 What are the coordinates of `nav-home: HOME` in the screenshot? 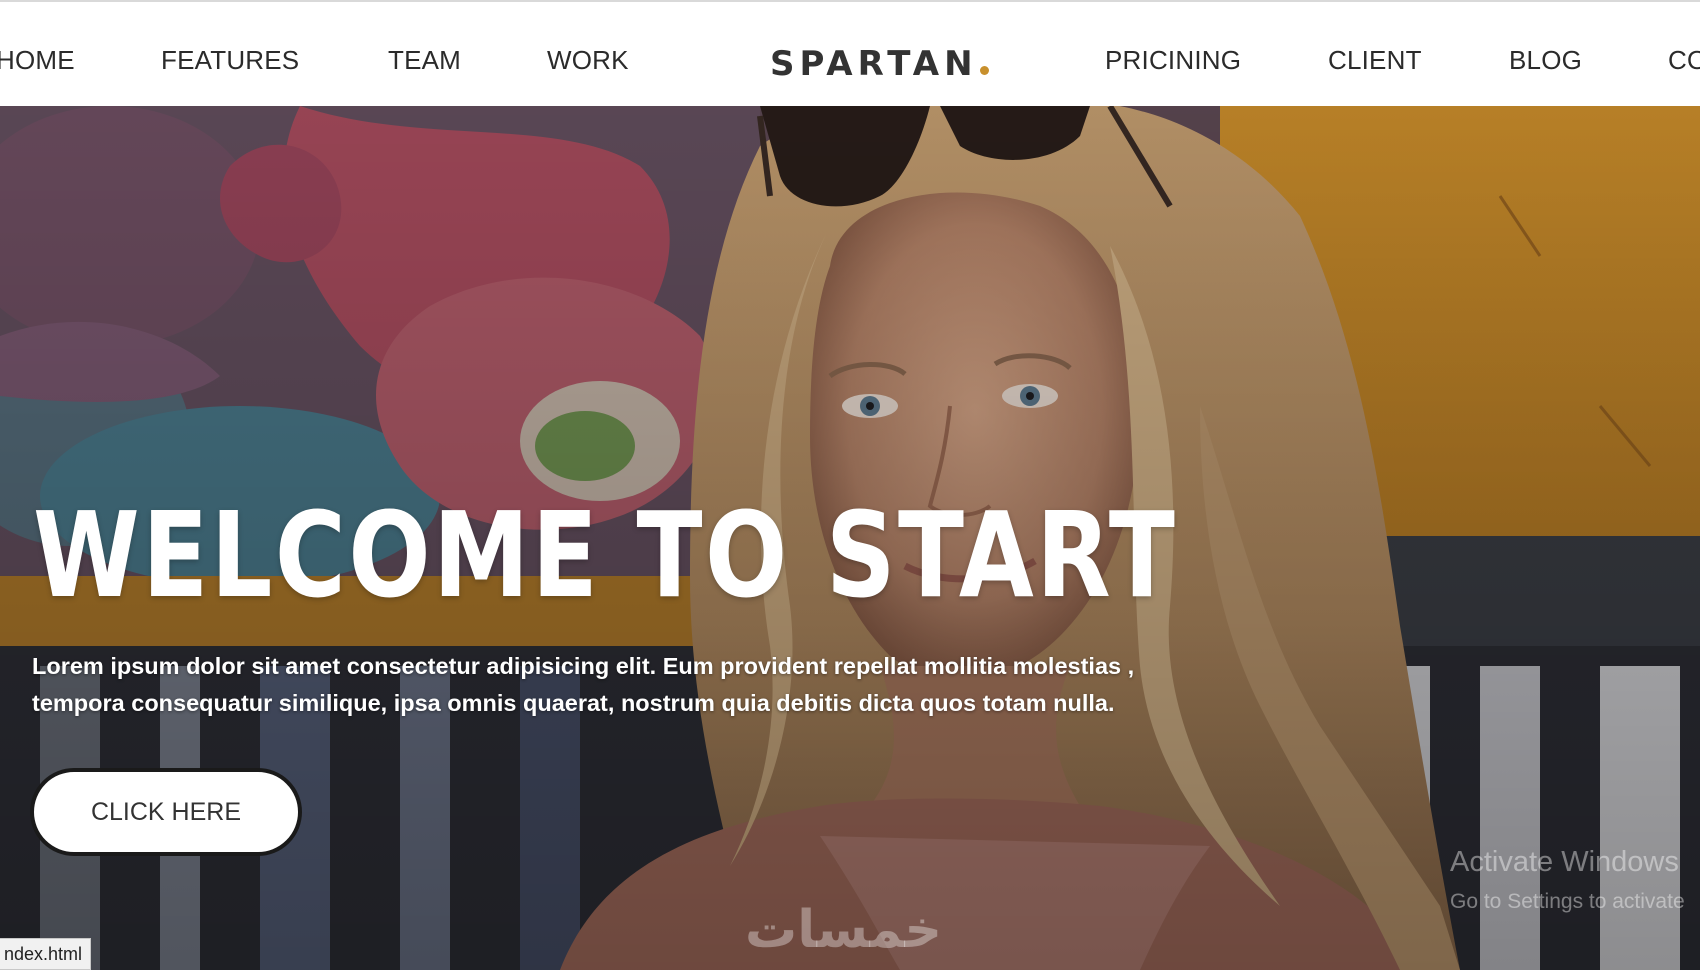 It's located at (37, 60).